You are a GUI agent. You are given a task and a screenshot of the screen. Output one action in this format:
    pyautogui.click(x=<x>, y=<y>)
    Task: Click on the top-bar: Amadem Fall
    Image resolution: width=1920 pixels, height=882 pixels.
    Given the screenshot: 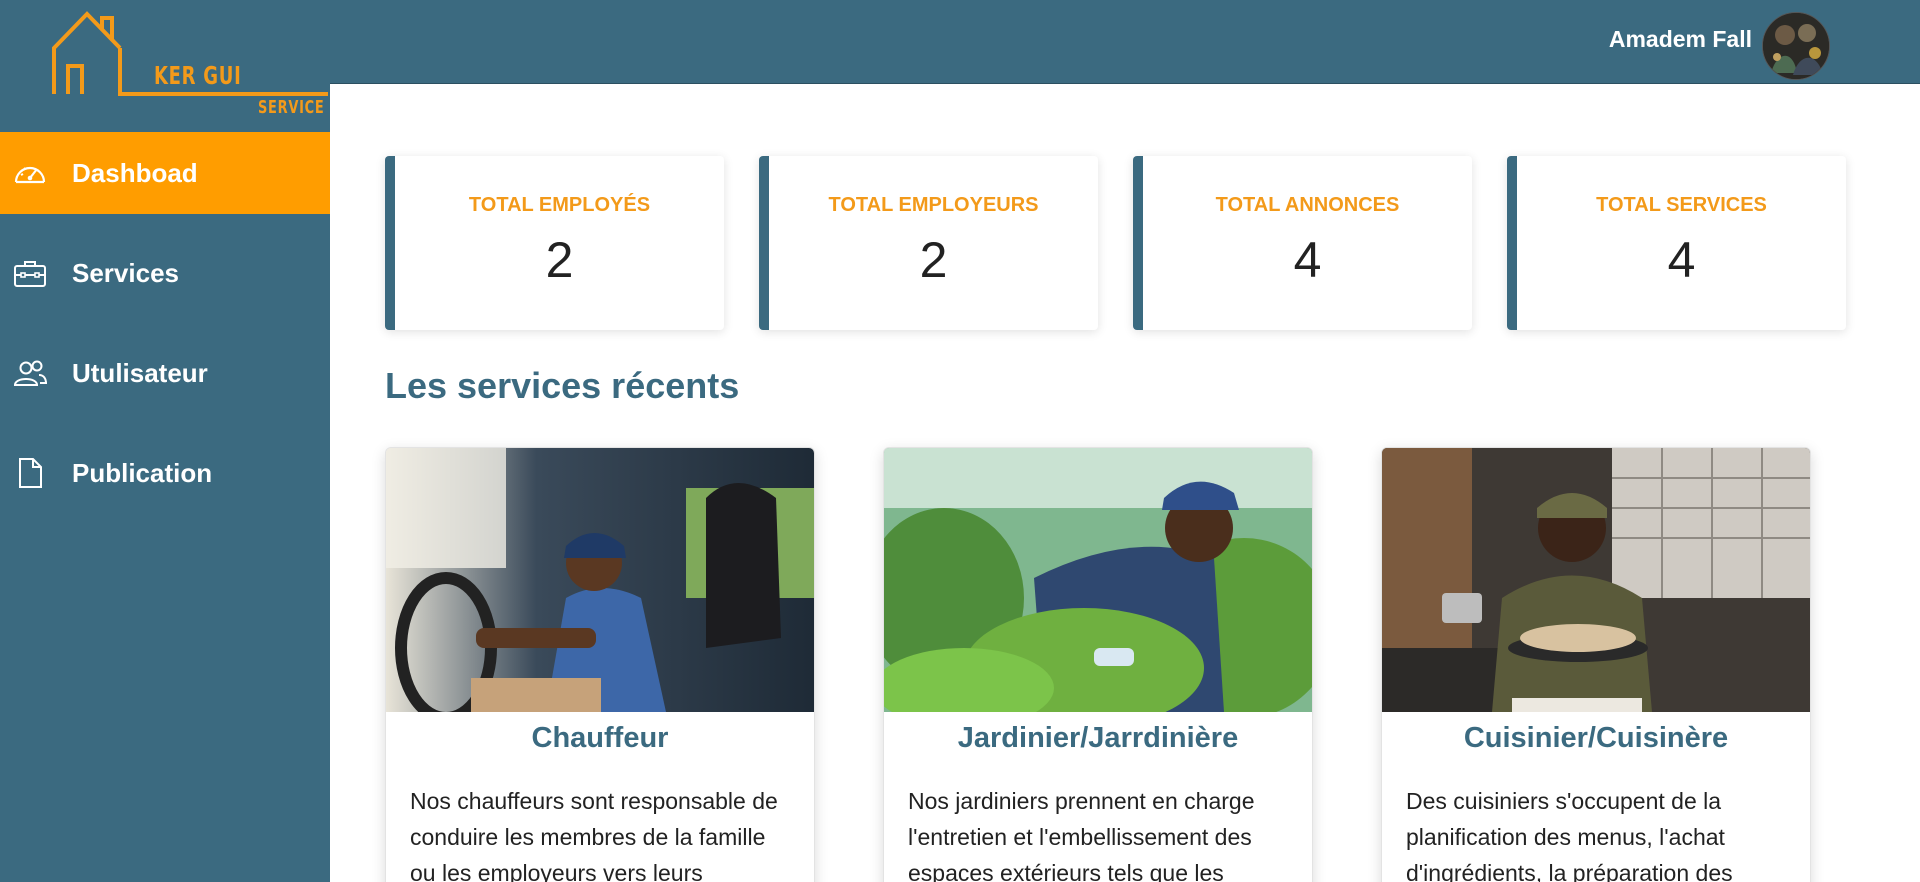 What is the action you would take?
    pyautogui.click(x=1125, y=42)
    